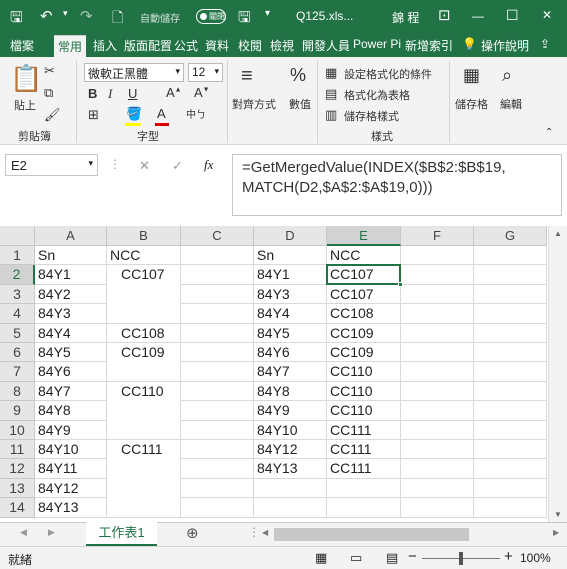  I want to click on undo-icon: ↶, so click(46, 16).